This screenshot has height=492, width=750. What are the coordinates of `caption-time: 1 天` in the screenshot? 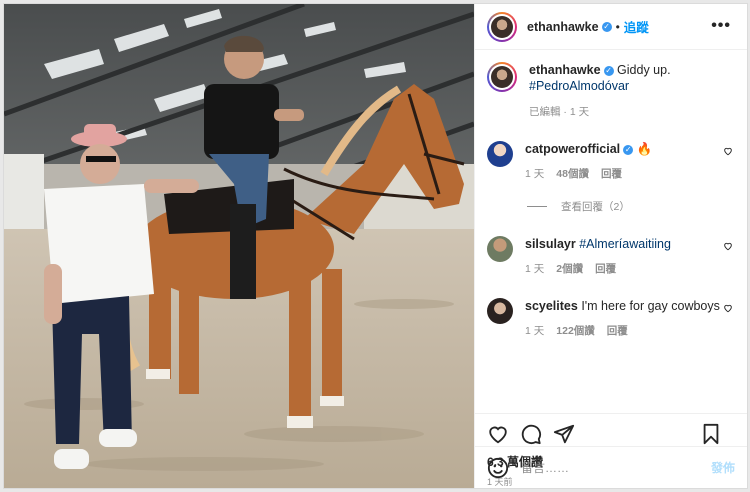 It's located at (579, 112).